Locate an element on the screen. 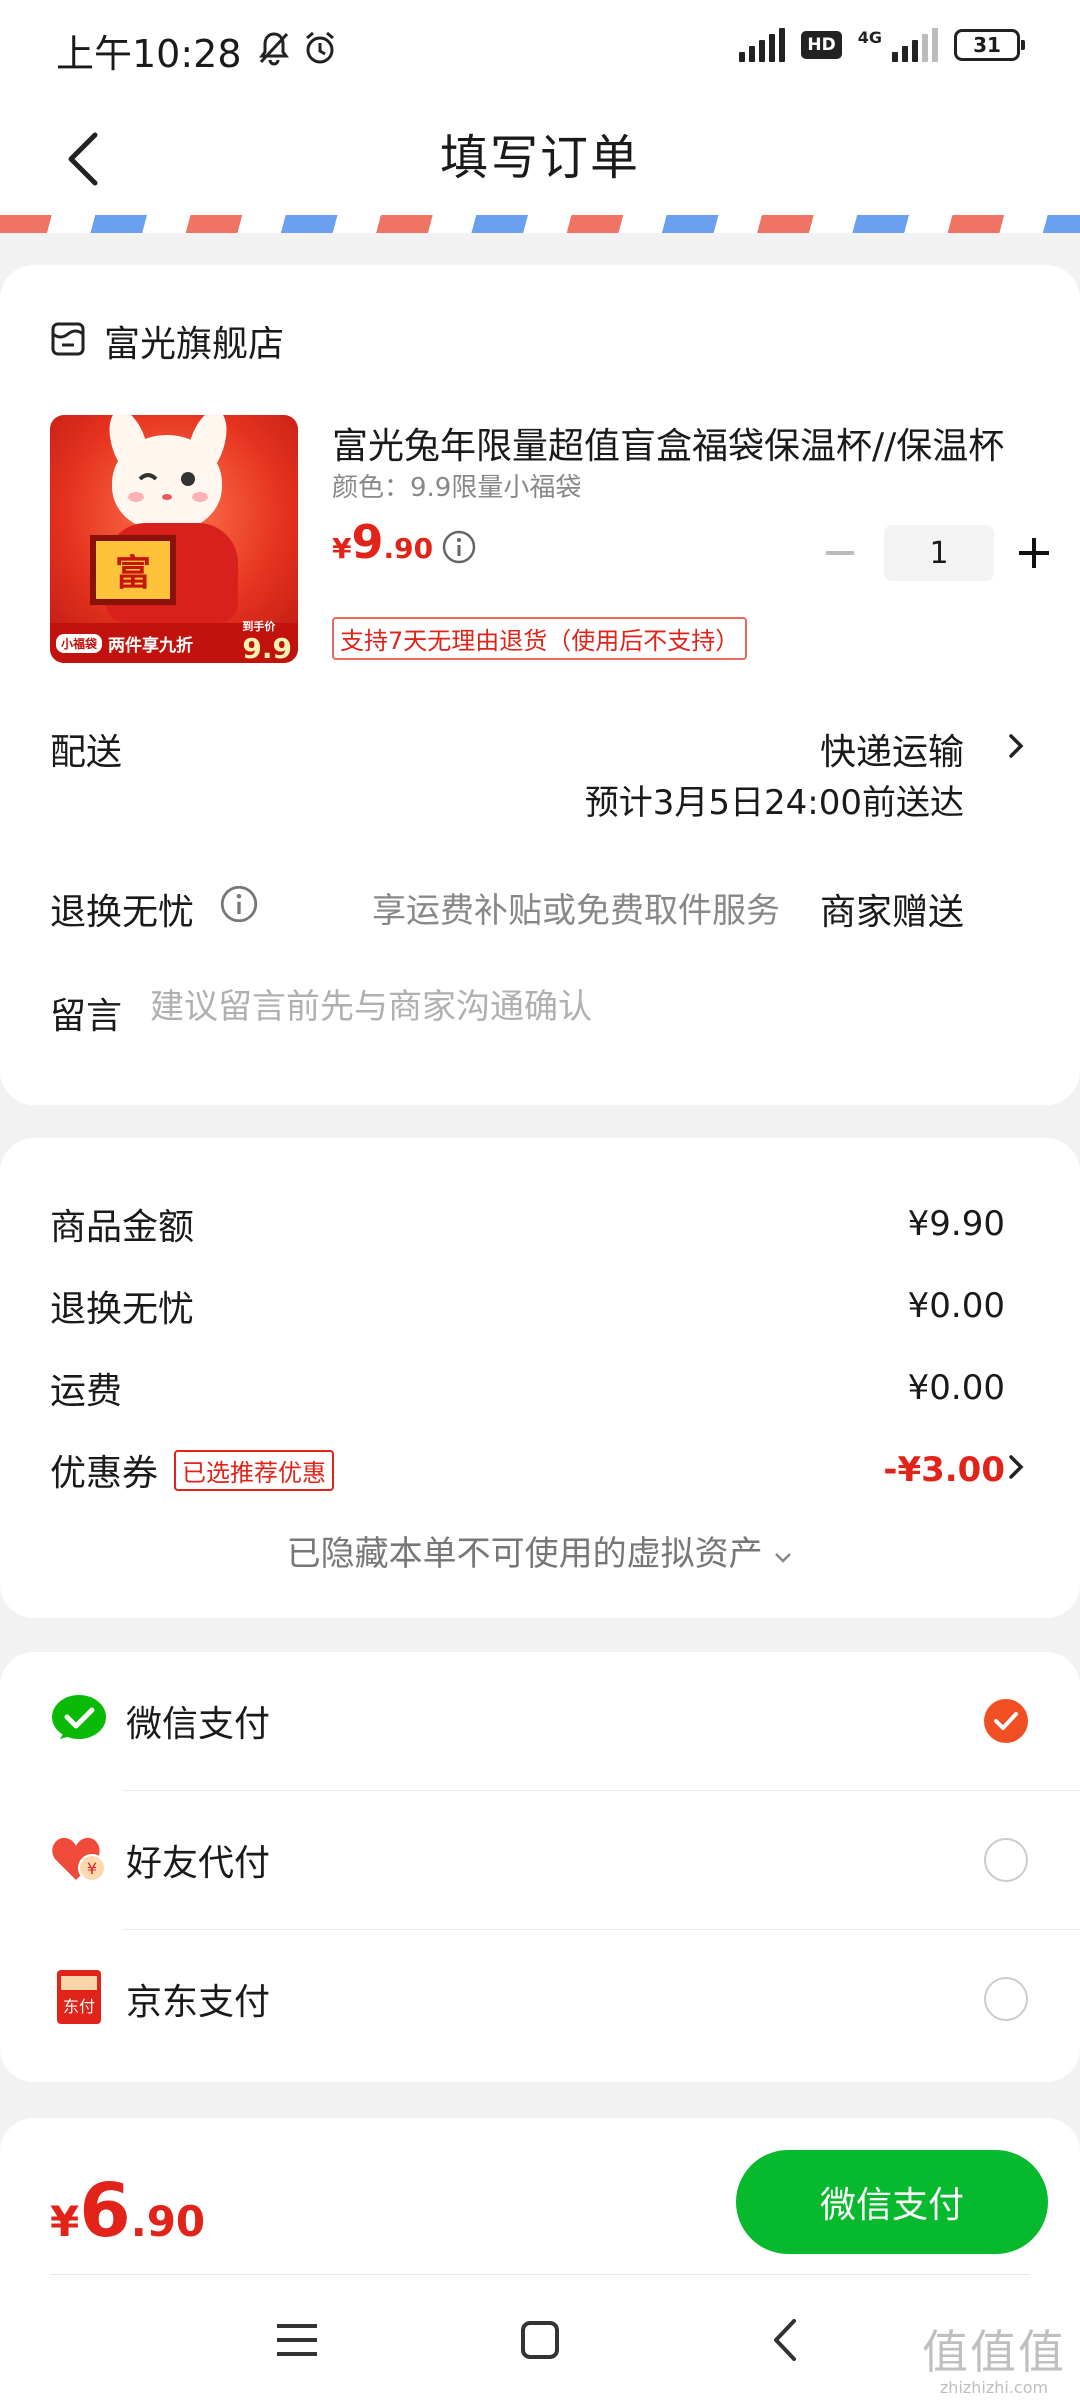 This screenshot has height=2400, width=1080. image-price-caption: 到手价 is located at coordinates (259, 626).